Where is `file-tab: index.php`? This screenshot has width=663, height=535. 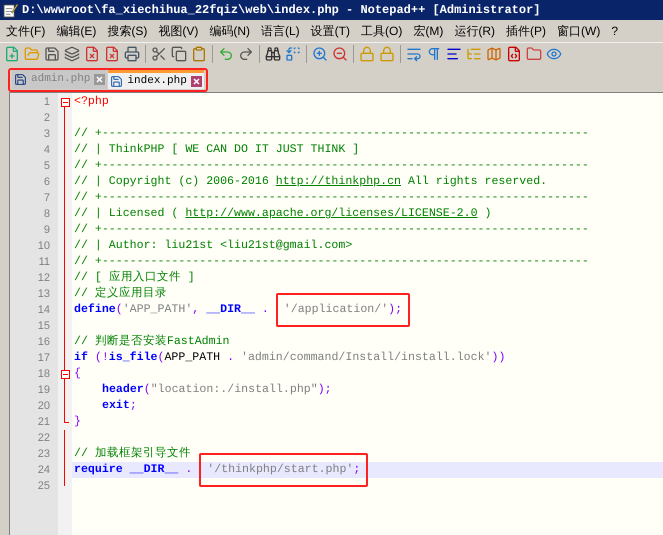
file-tab: index.php is located at coordinates (156, 79).